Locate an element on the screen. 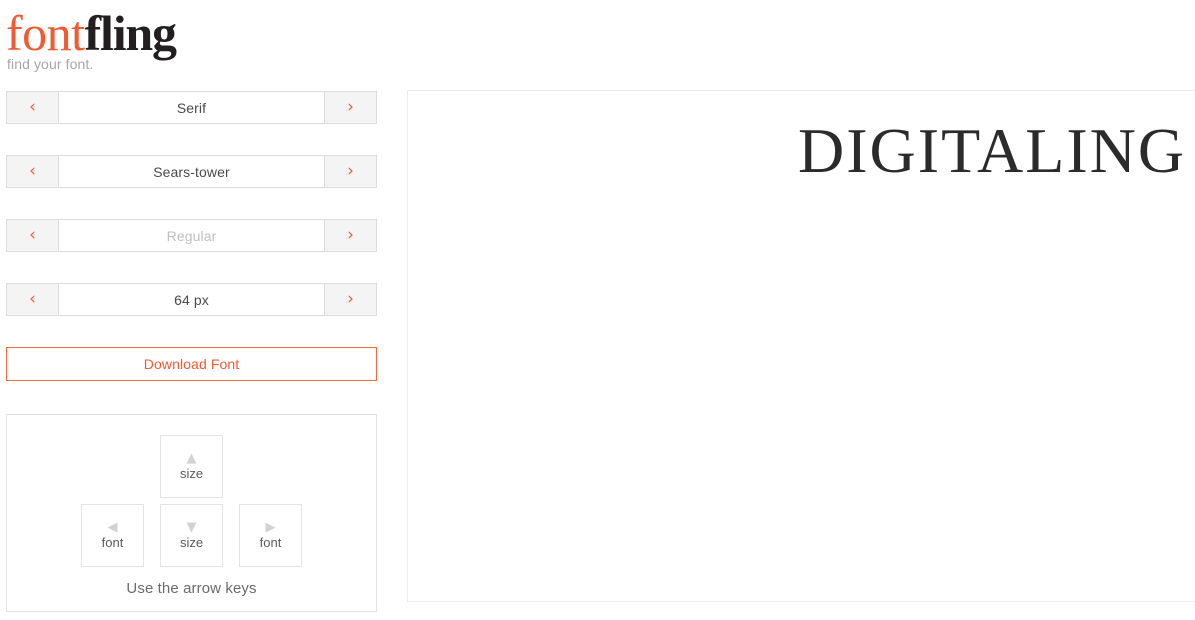  category-prev-button: ‹ is located at coordinates (33, 107).